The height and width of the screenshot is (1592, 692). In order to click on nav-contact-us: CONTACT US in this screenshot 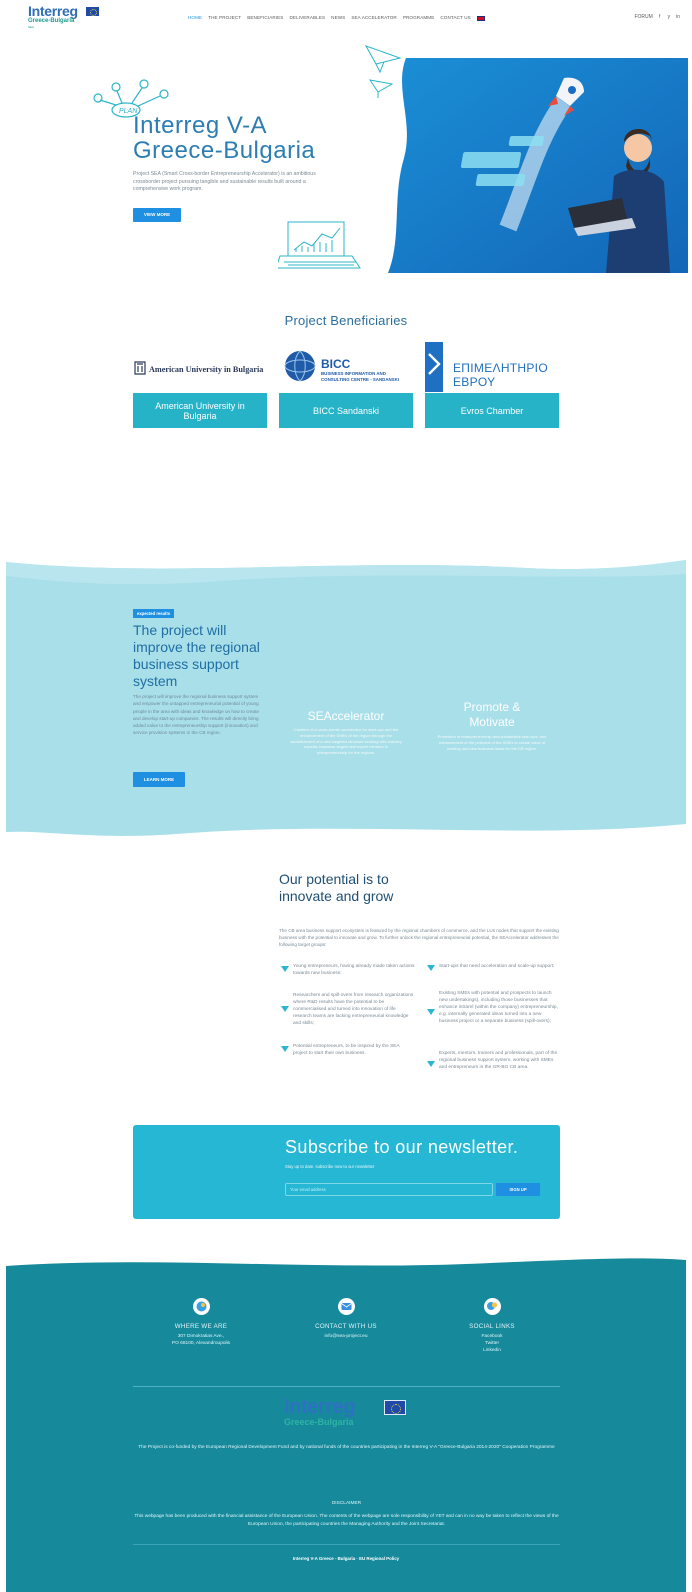, I will do `click(455, 18)`.